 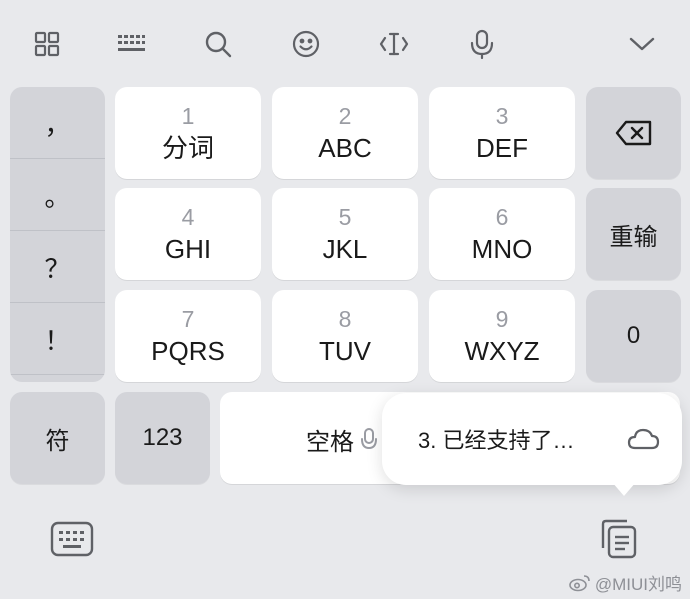 What do you see at coordinates (624, 489) in the screenshot?
I see `popup-tail` at bounding box center [624, 489].